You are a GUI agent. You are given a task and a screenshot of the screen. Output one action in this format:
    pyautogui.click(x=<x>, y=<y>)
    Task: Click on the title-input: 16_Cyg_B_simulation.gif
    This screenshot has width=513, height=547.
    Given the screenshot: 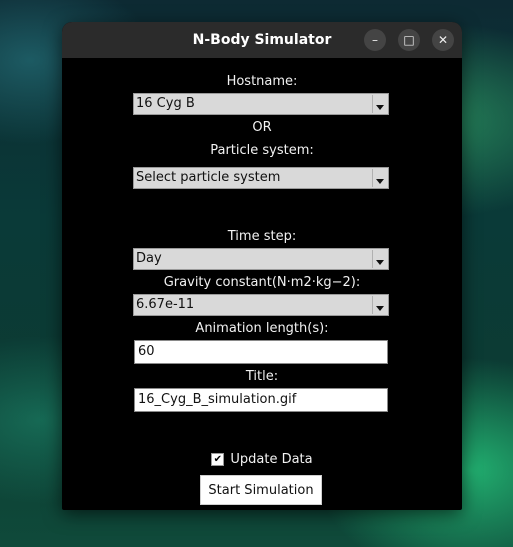 What is the action you would take?
    pyautogui.click(x=261, y=400)
    